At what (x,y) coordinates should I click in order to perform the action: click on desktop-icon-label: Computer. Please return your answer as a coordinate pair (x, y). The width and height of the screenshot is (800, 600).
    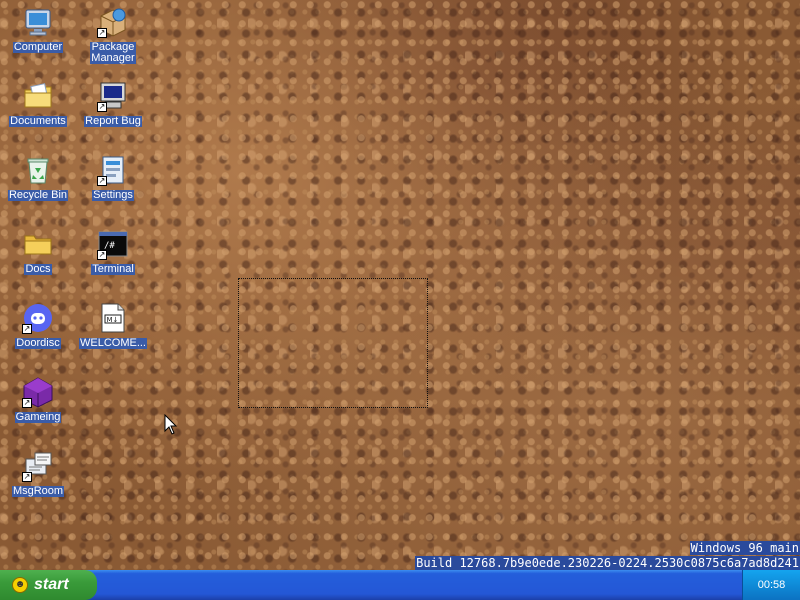
    Looking at the image, I should click on (38, 47).